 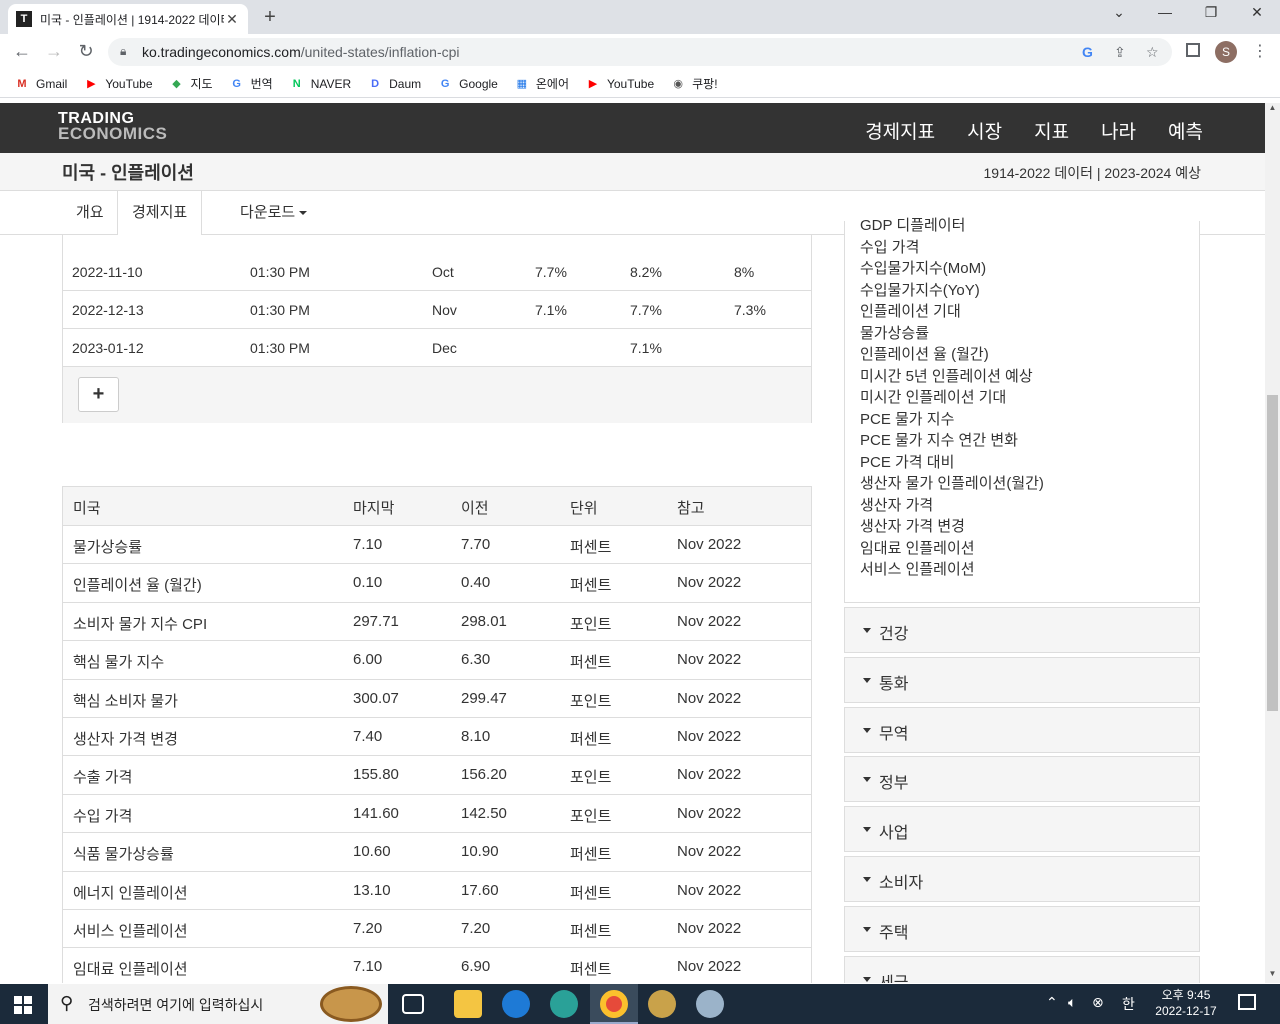 I want to click on tray-chevron-icon: ⌃, so click(x=1052, y=1002).